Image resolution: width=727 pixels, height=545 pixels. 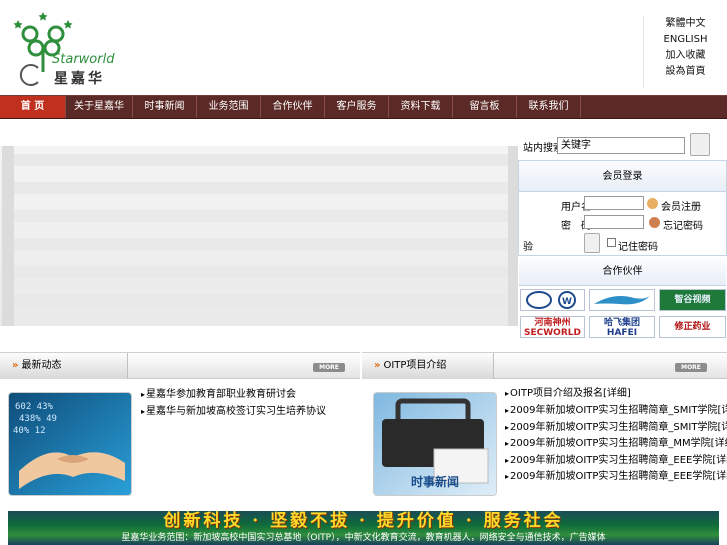 What do you see at coordinates (621, 145) in the screenshot?
I see `search-input: 关键字` at bounding box center [621, 145].